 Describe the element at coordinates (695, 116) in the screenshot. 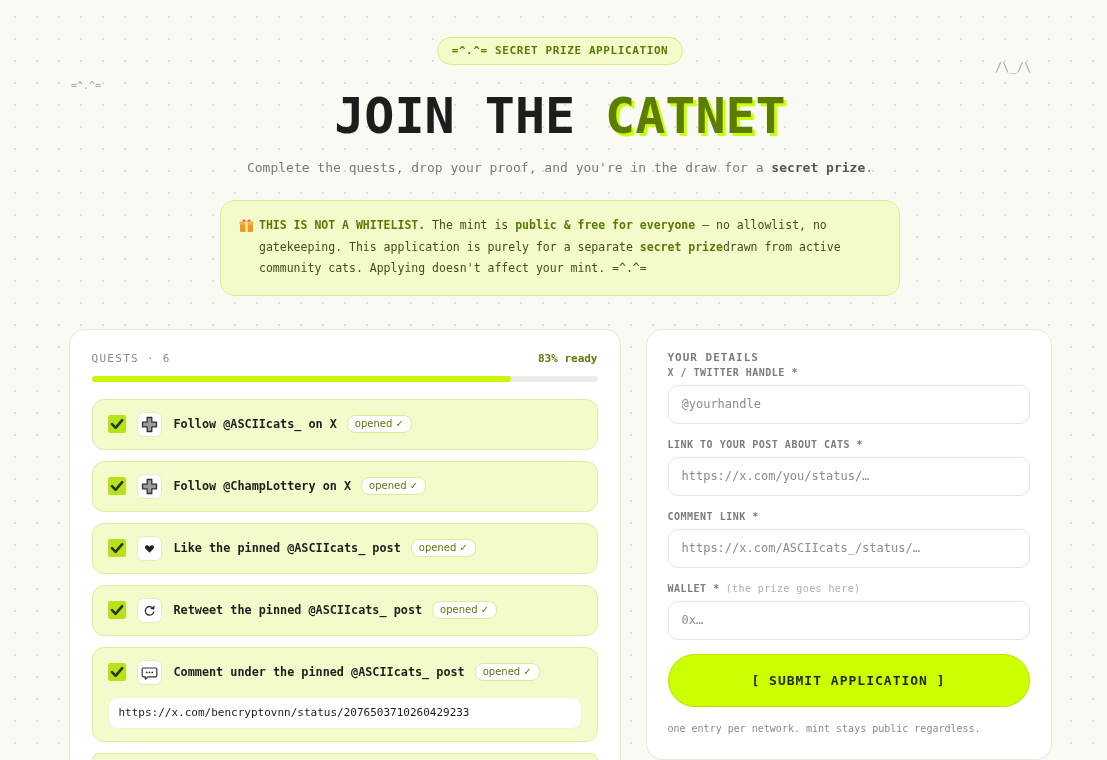

I see `page-title-highlight: CATNET` at that location.